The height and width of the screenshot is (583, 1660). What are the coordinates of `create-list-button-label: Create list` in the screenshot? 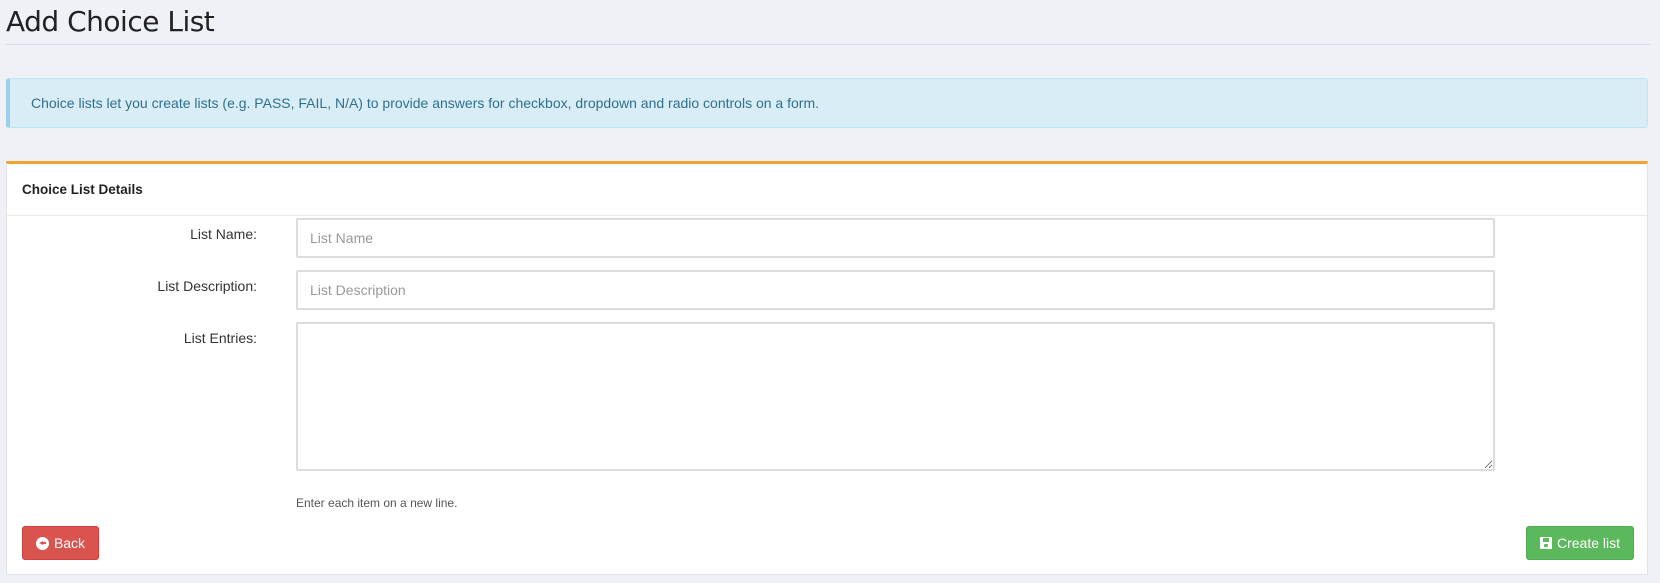 It's located at (1588, 543).